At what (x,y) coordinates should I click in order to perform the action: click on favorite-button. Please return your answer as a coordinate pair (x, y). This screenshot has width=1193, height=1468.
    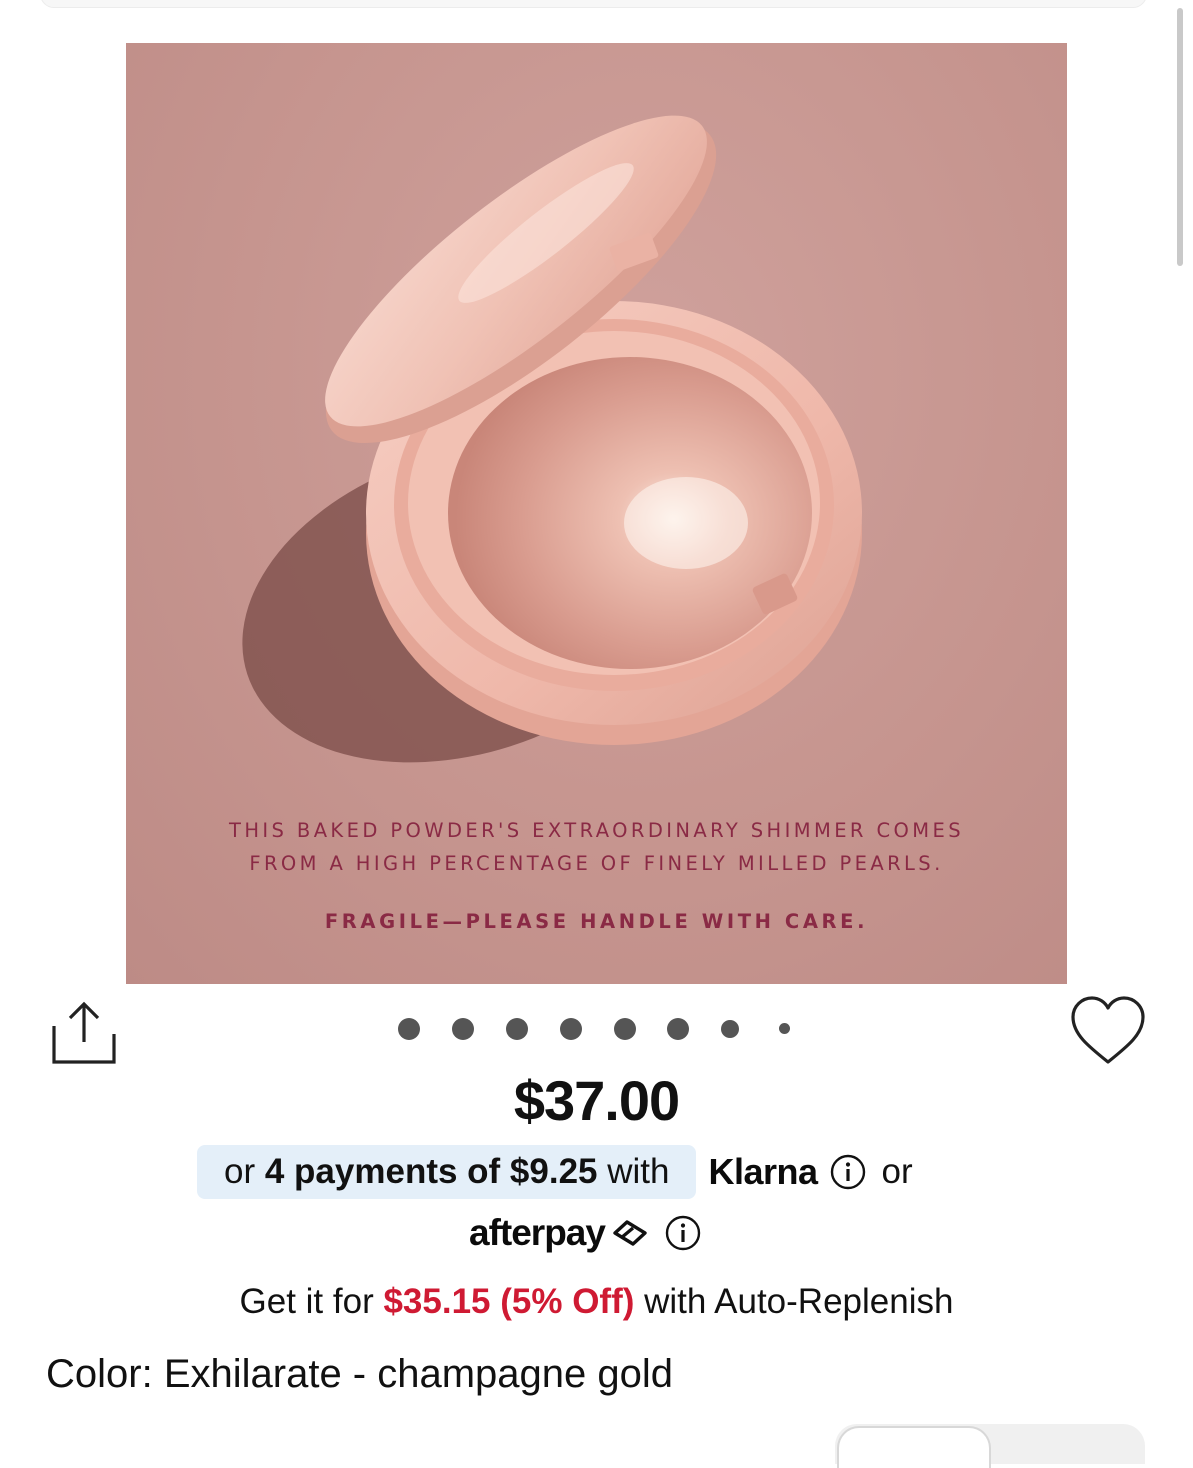
    Looking at the image, I should click on (1108, 1031).